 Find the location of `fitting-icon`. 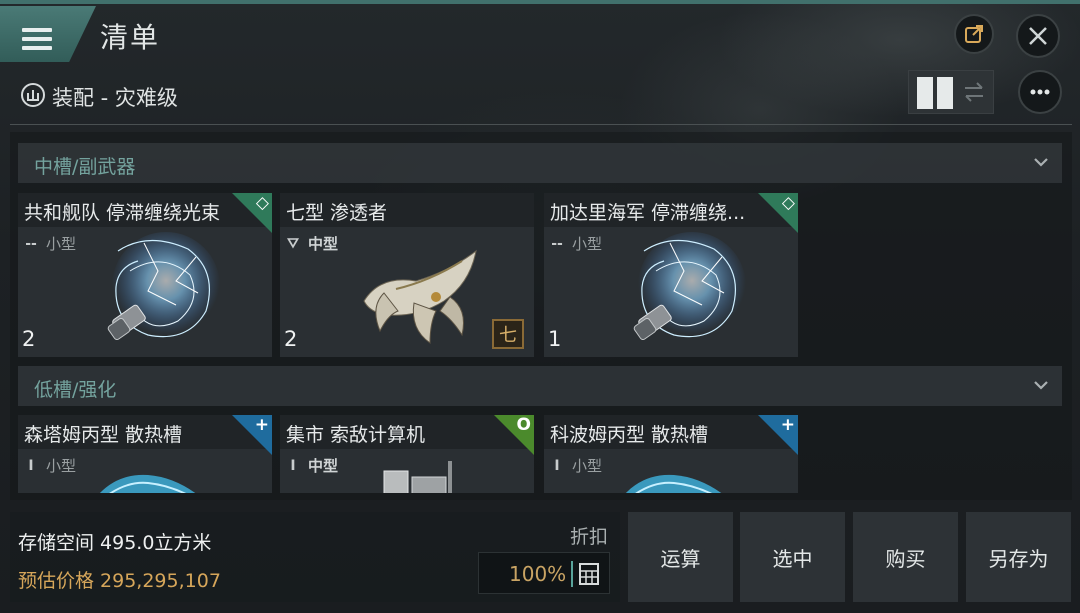

fitting-icon is located at coordinates (33, 95).